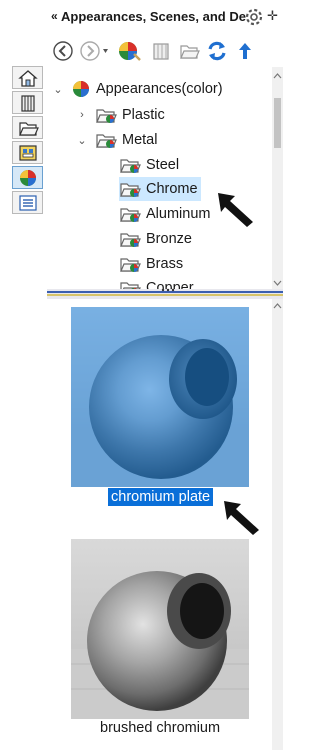  I want to click on refresh-icon, so click(217, 51).